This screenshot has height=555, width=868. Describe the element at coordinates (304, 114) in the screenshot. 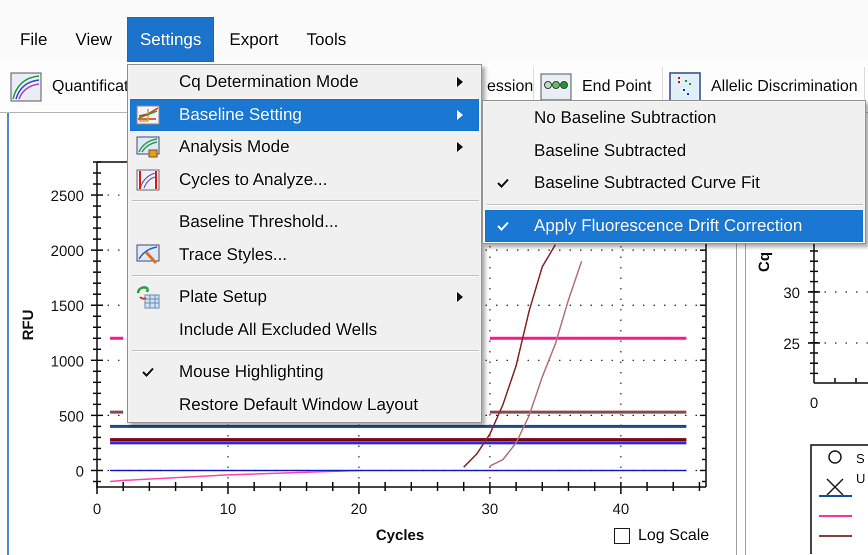

I see `menu-item: Baseline Setting` at that location.